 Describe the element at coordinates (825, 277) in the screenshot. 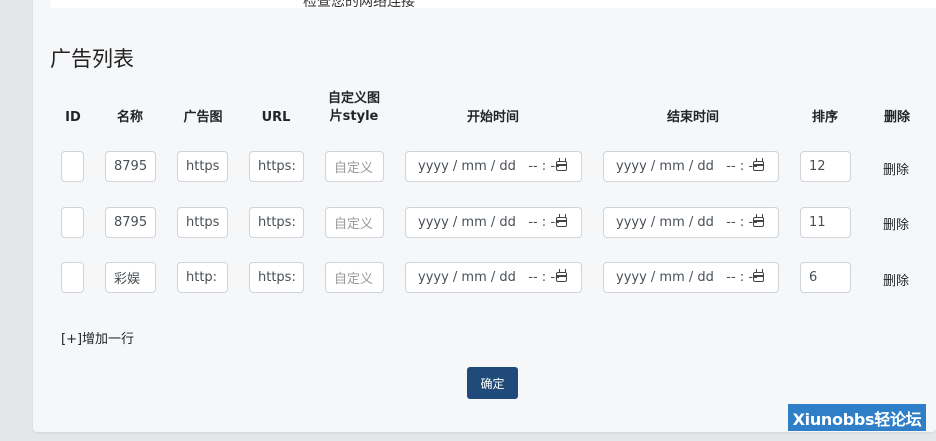

I see `order-input: 6` at that location.